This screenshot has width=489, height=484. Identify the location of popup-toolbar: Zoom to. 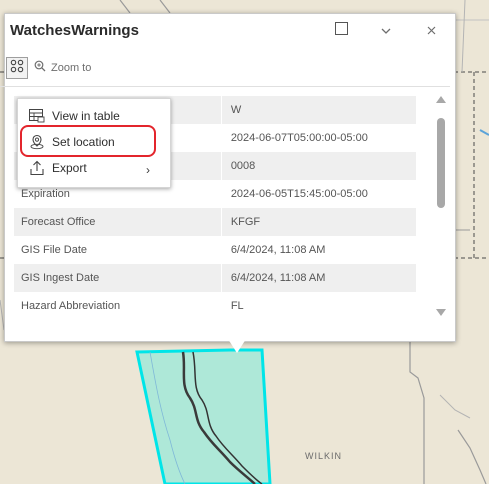
(225, 69).